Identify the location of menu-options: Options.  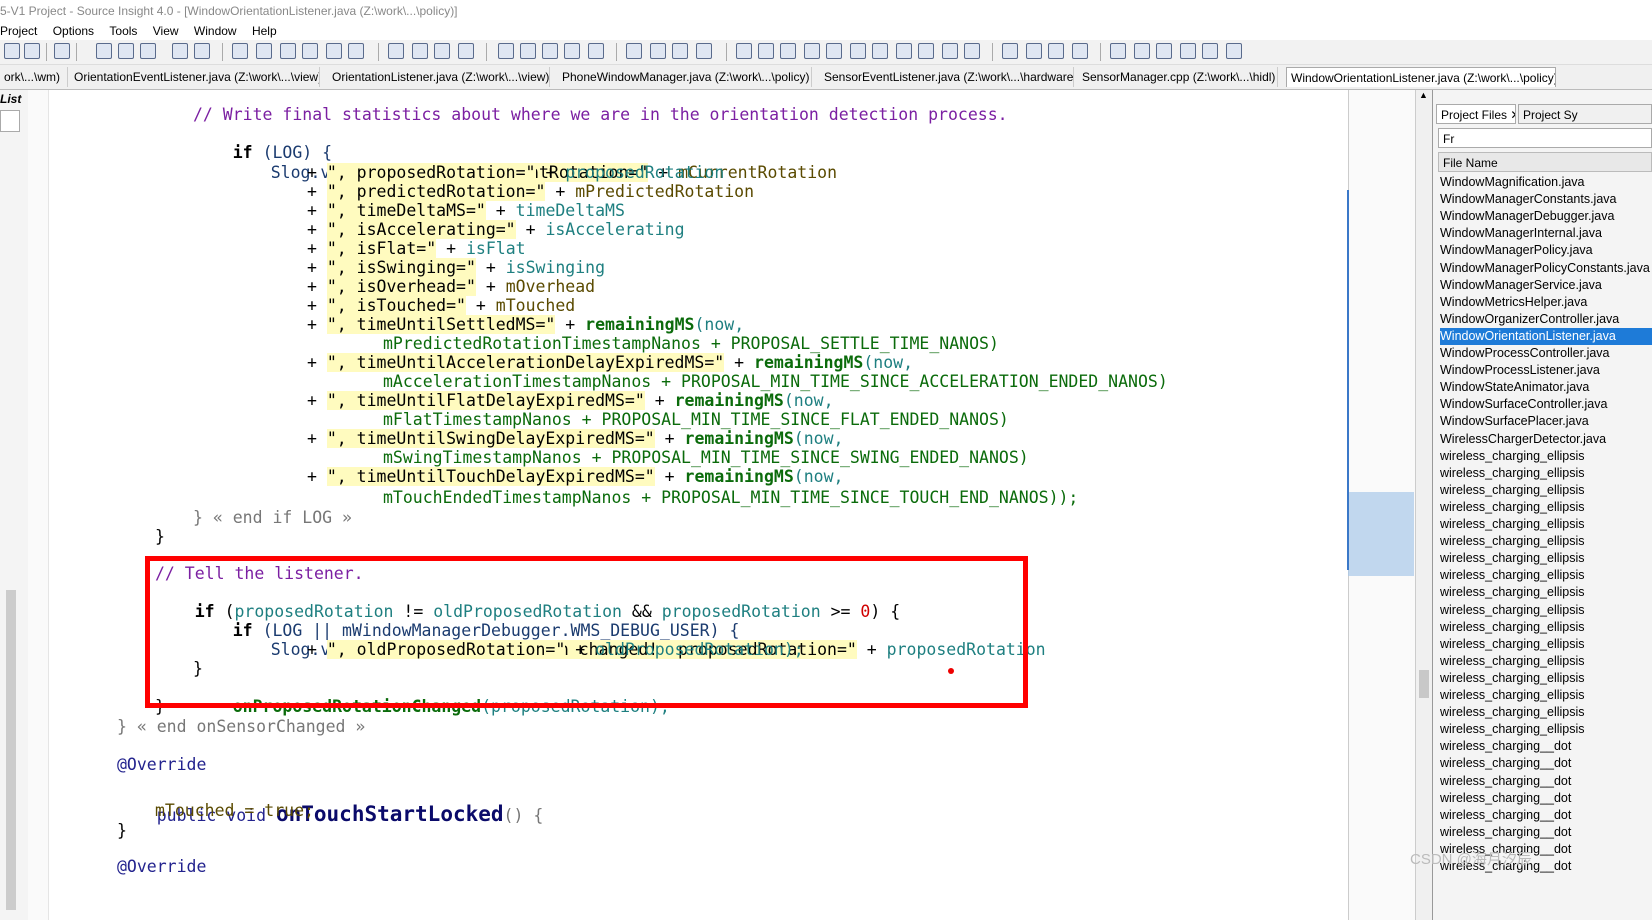
(73, 31).